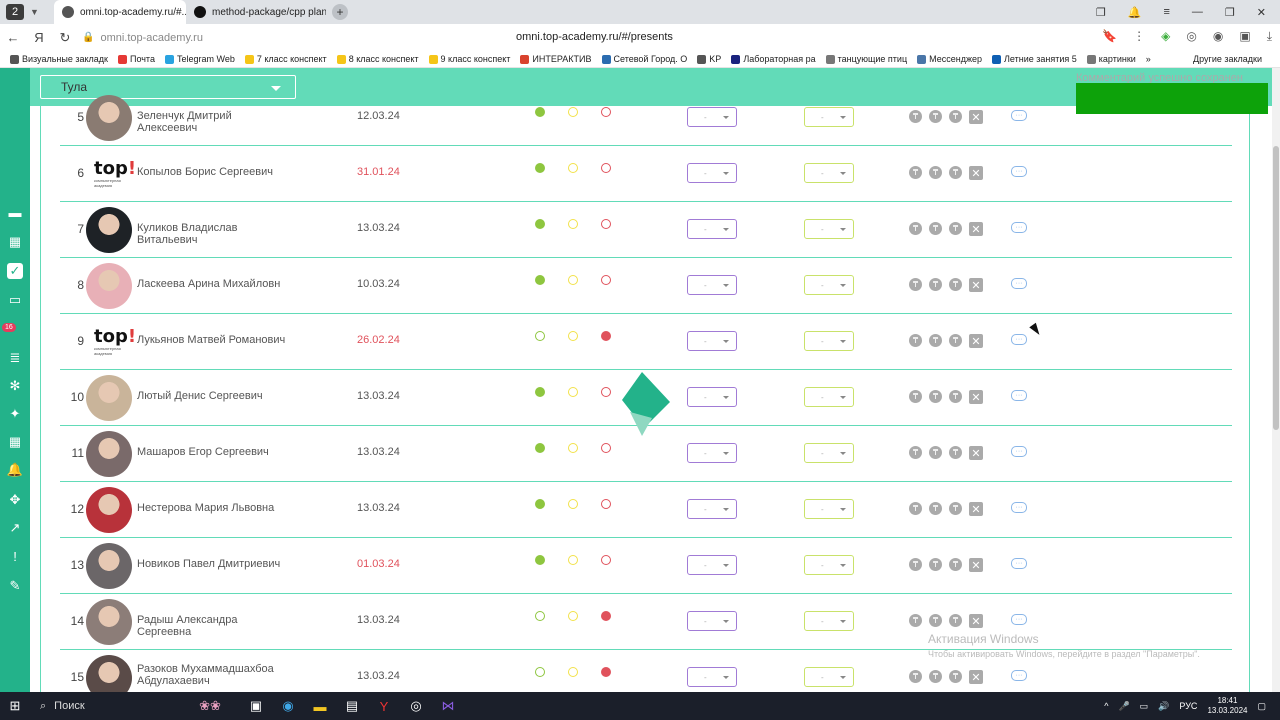 The width and height of the screenshot is (1280, 720). What do you see at coordinates (136, 59) in the screenshot?
I see `bookmark-item: Почта` at bounding box center [136, 59].